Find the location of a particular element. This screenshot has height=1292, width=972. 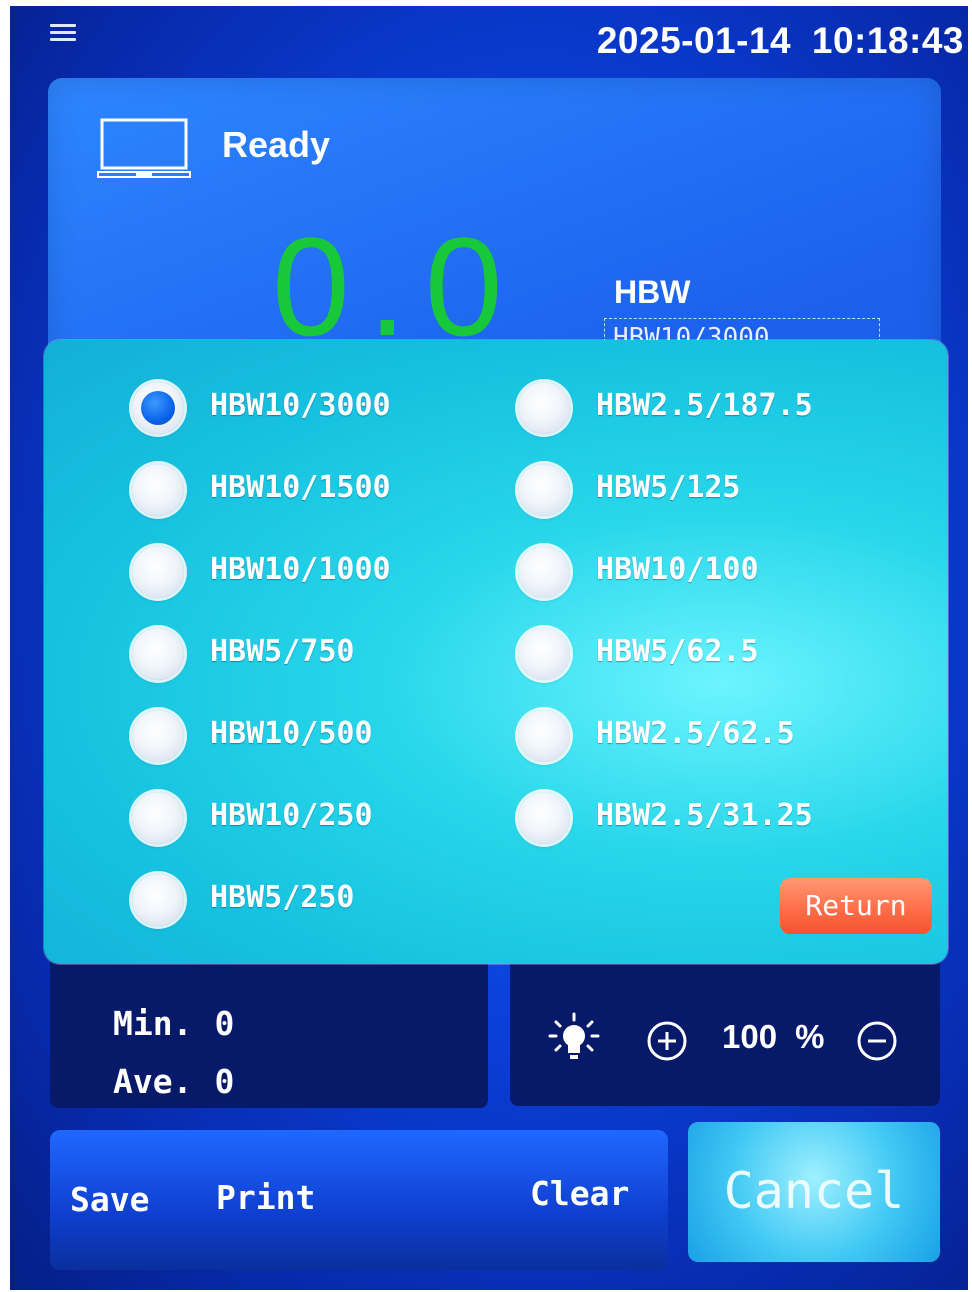

brightness-unit: % is located at coordinates (810, 1036).